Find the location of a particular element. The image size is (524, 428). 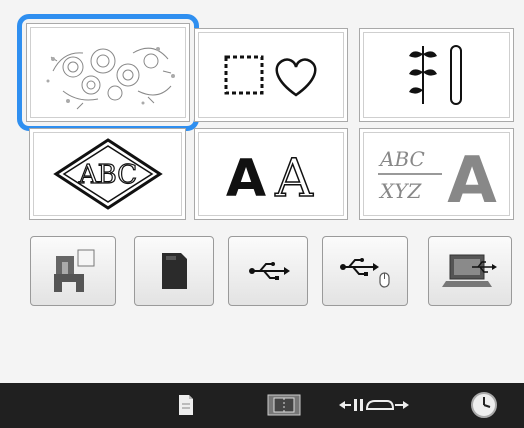

decorative-letters-icon: ABC XYZ A is located at coordinates (437, 178).